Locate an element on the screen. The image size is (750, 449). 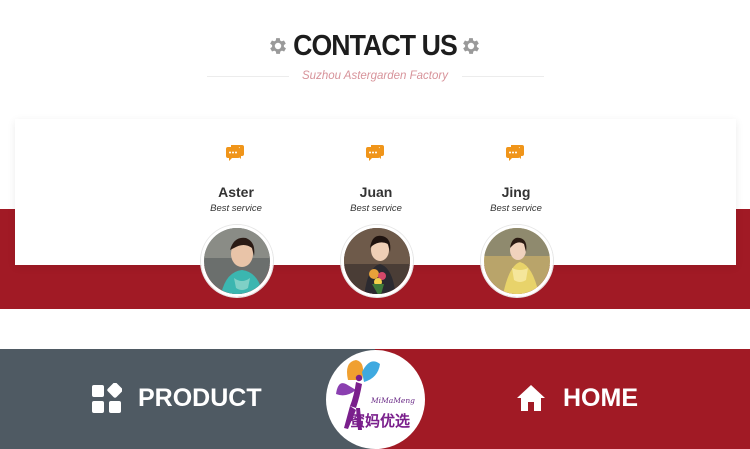
home-button: HOME is located at coordinates (562, 399).